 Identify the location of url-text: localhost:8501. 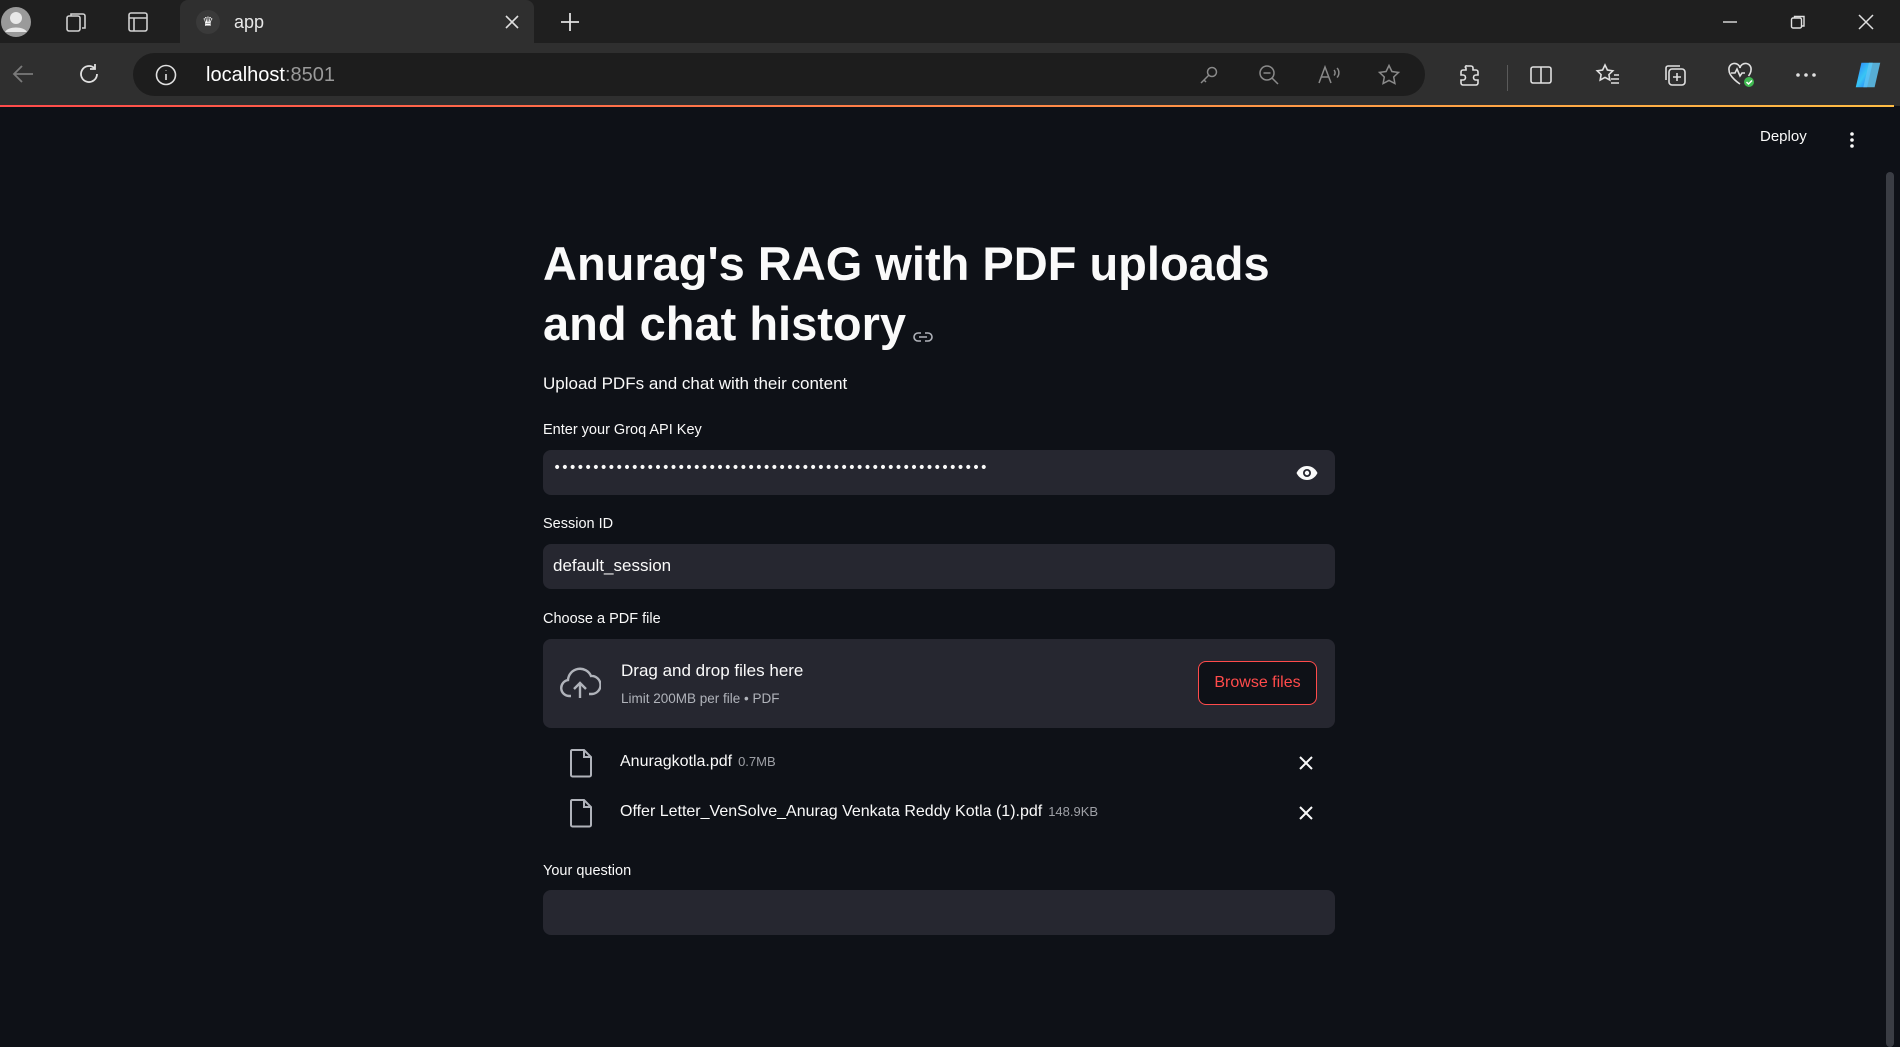
(270, 75).